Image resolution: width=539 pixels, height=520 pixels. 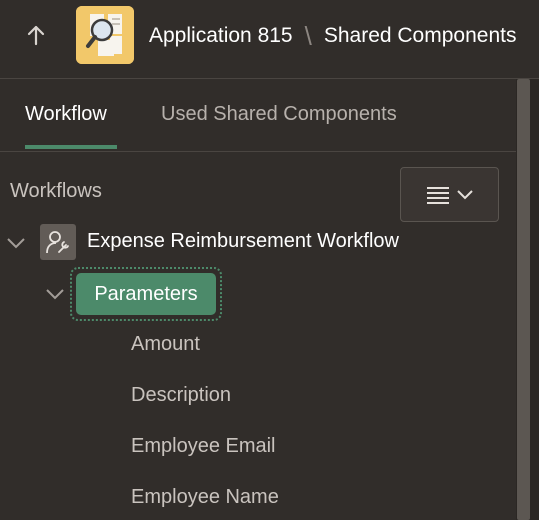 I want to click on parameter-item-amount: Amount, so click(x=165, y=344).